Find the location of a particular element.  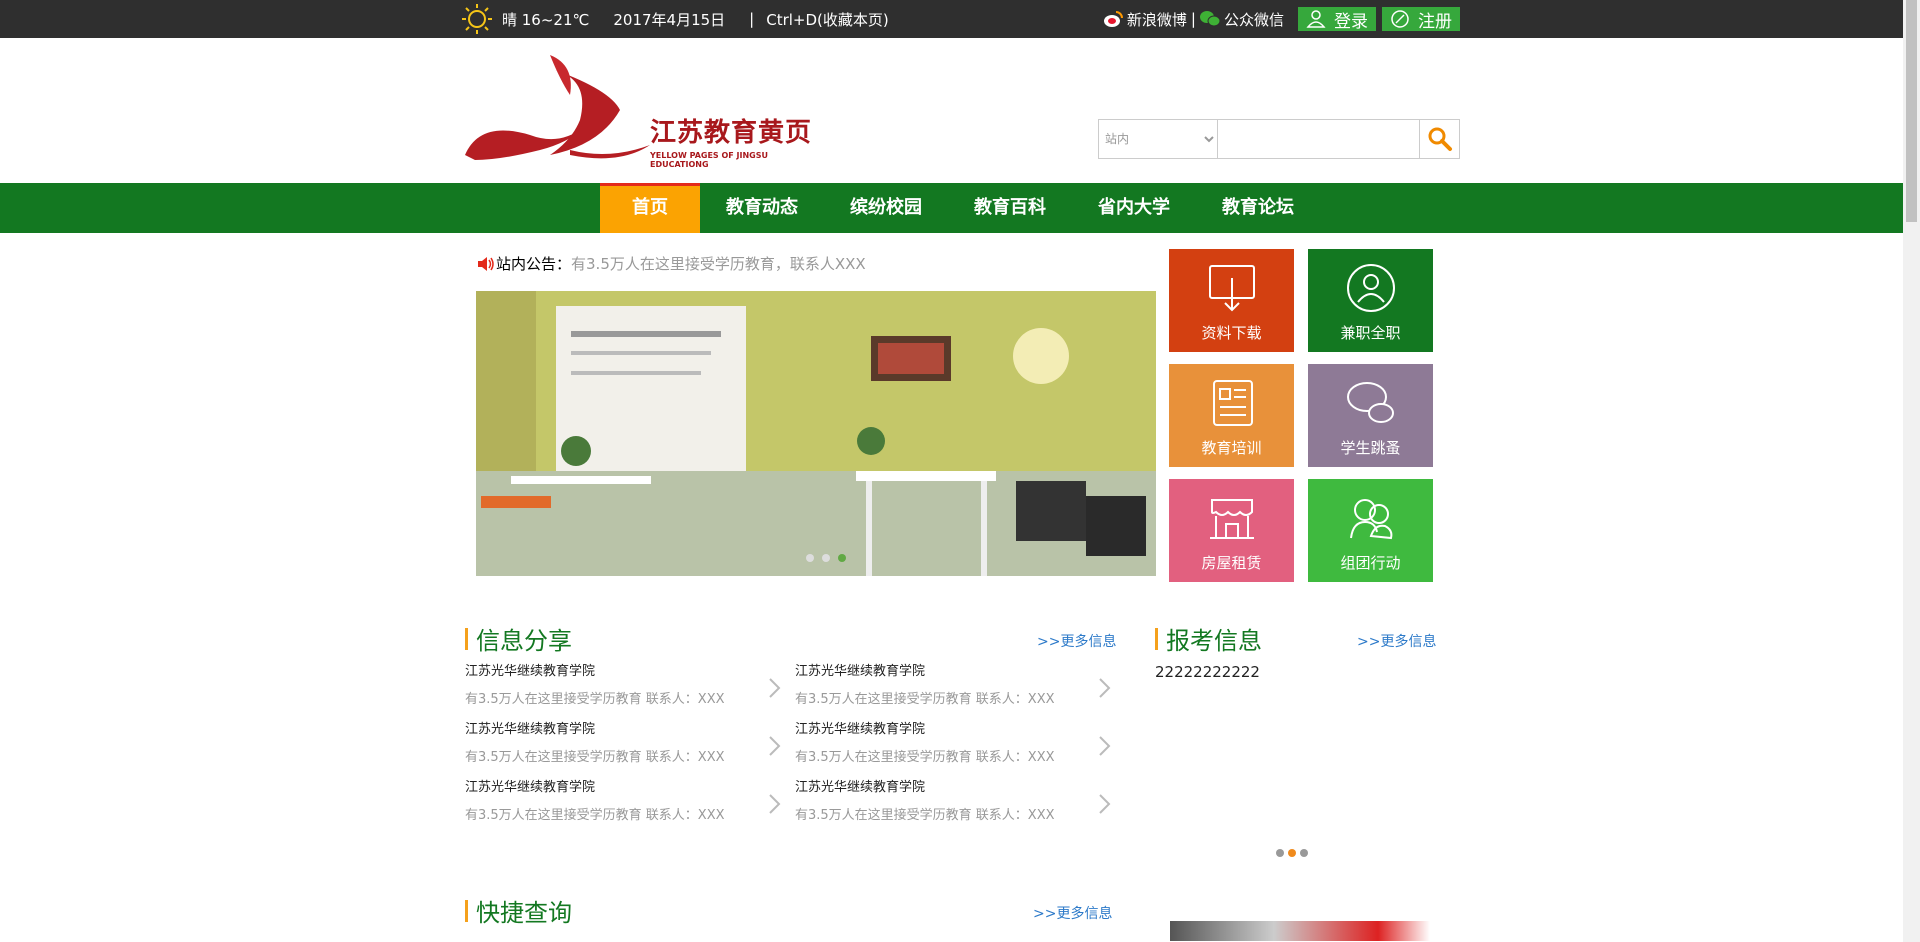

search-icon is located at coordinates (1440, 139).